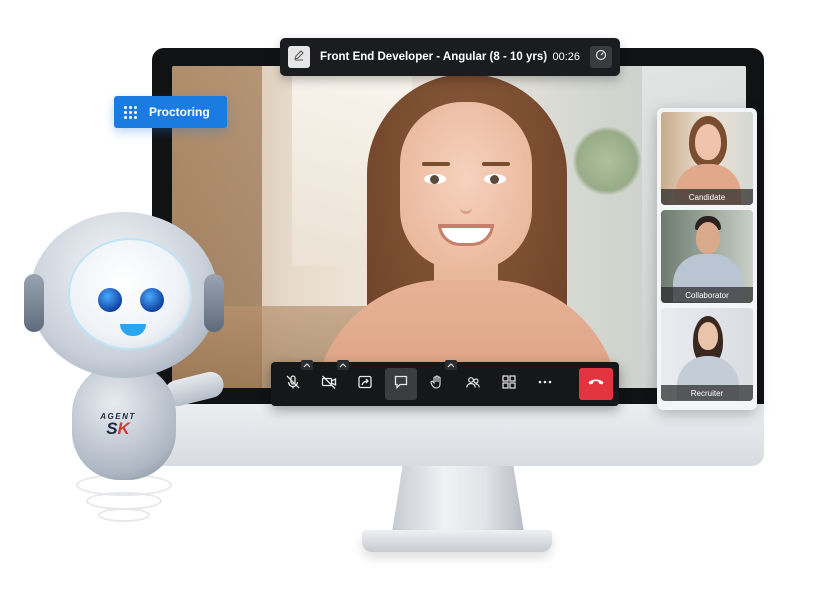 The width and height of the screenshot is (818, 602). I want to click on end-call-button, so click(596, 384).